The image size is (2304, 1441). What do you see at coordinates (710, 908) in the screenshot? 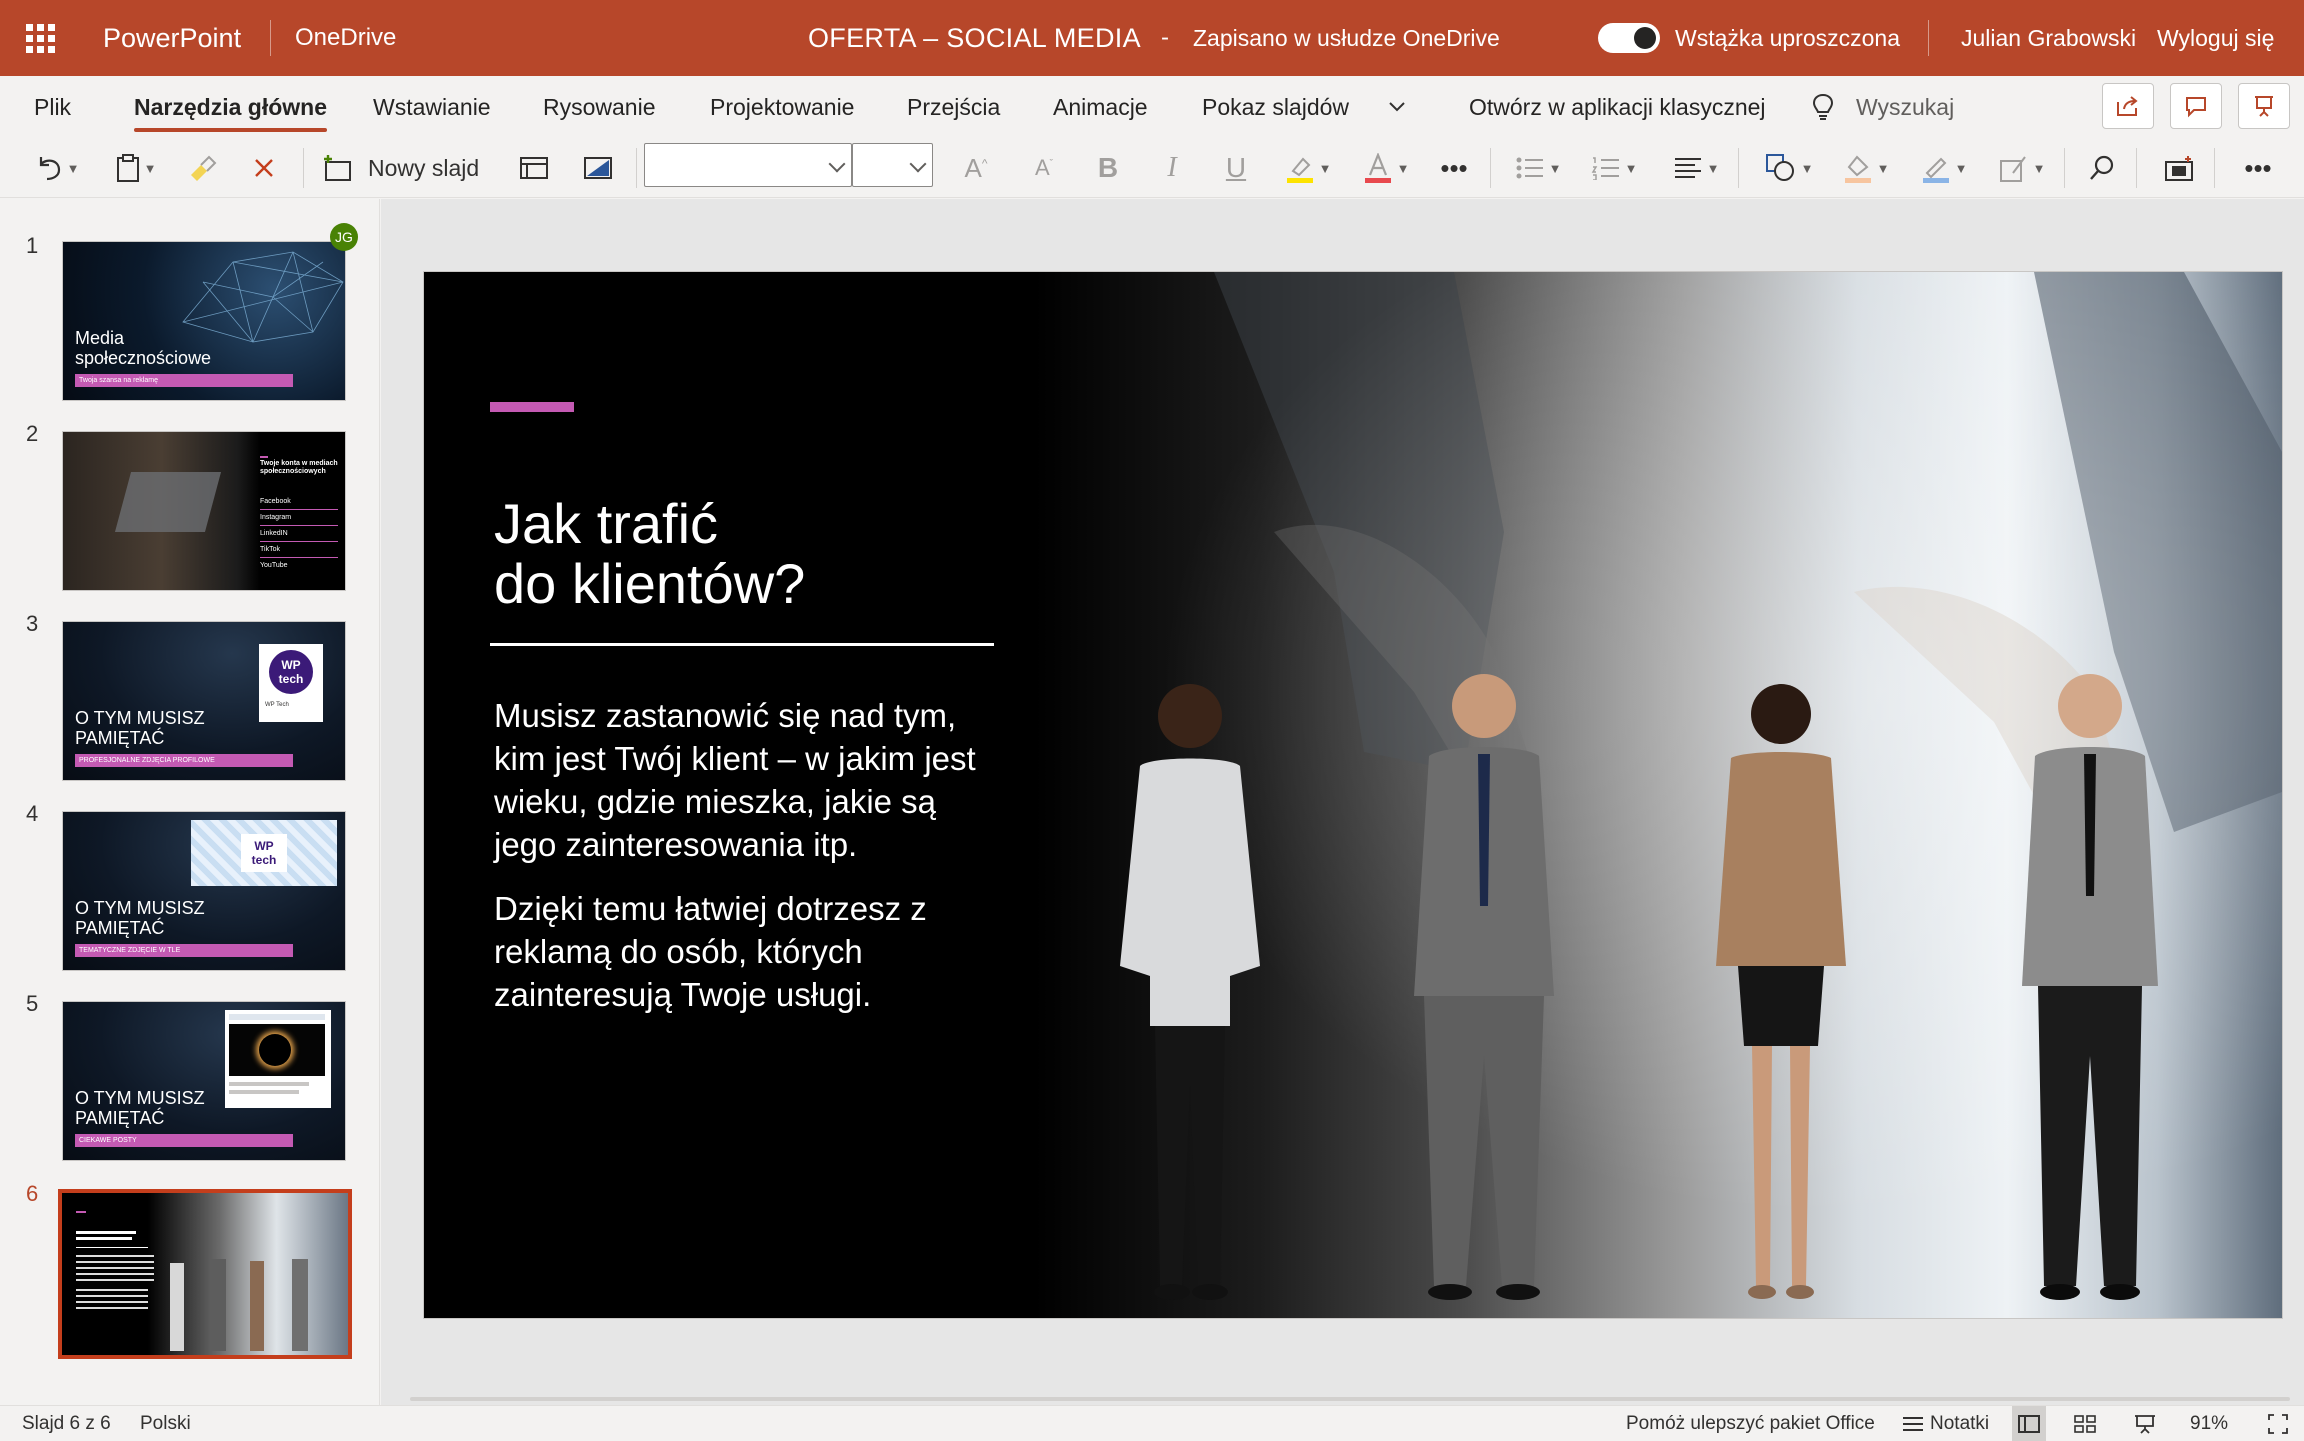
I see `body-line: Dzięki temu łatwiej dotrzesz z` at bounding box center [710, 908].